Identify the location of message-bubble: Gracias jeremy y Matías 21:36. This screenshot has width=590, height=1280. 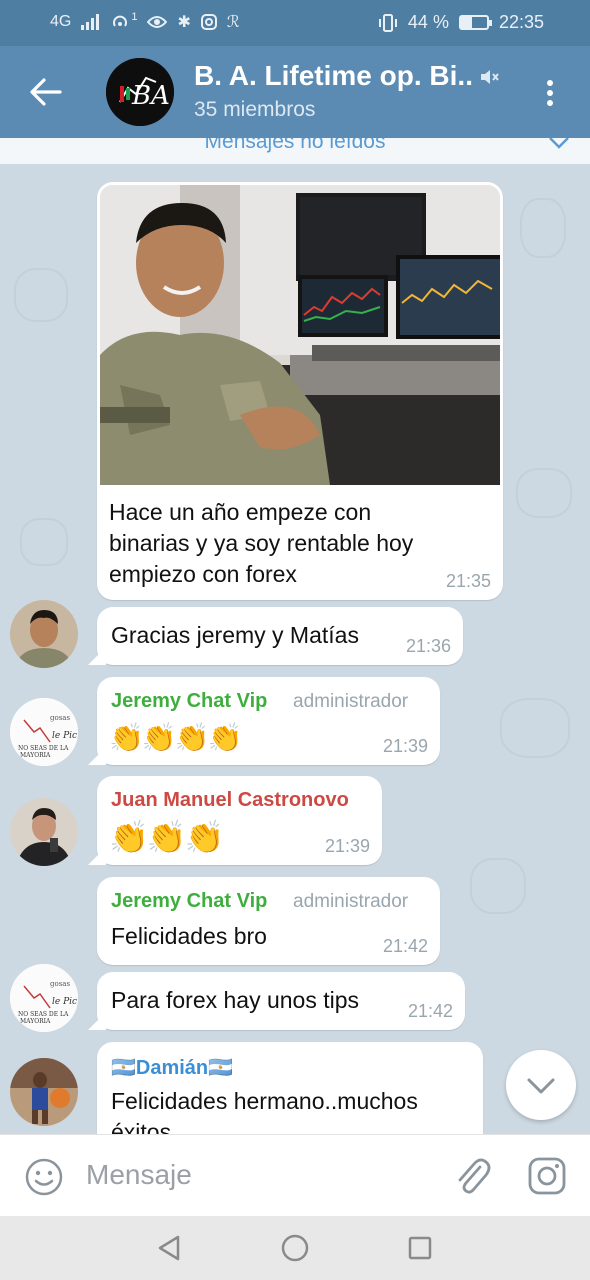
(280, 636).